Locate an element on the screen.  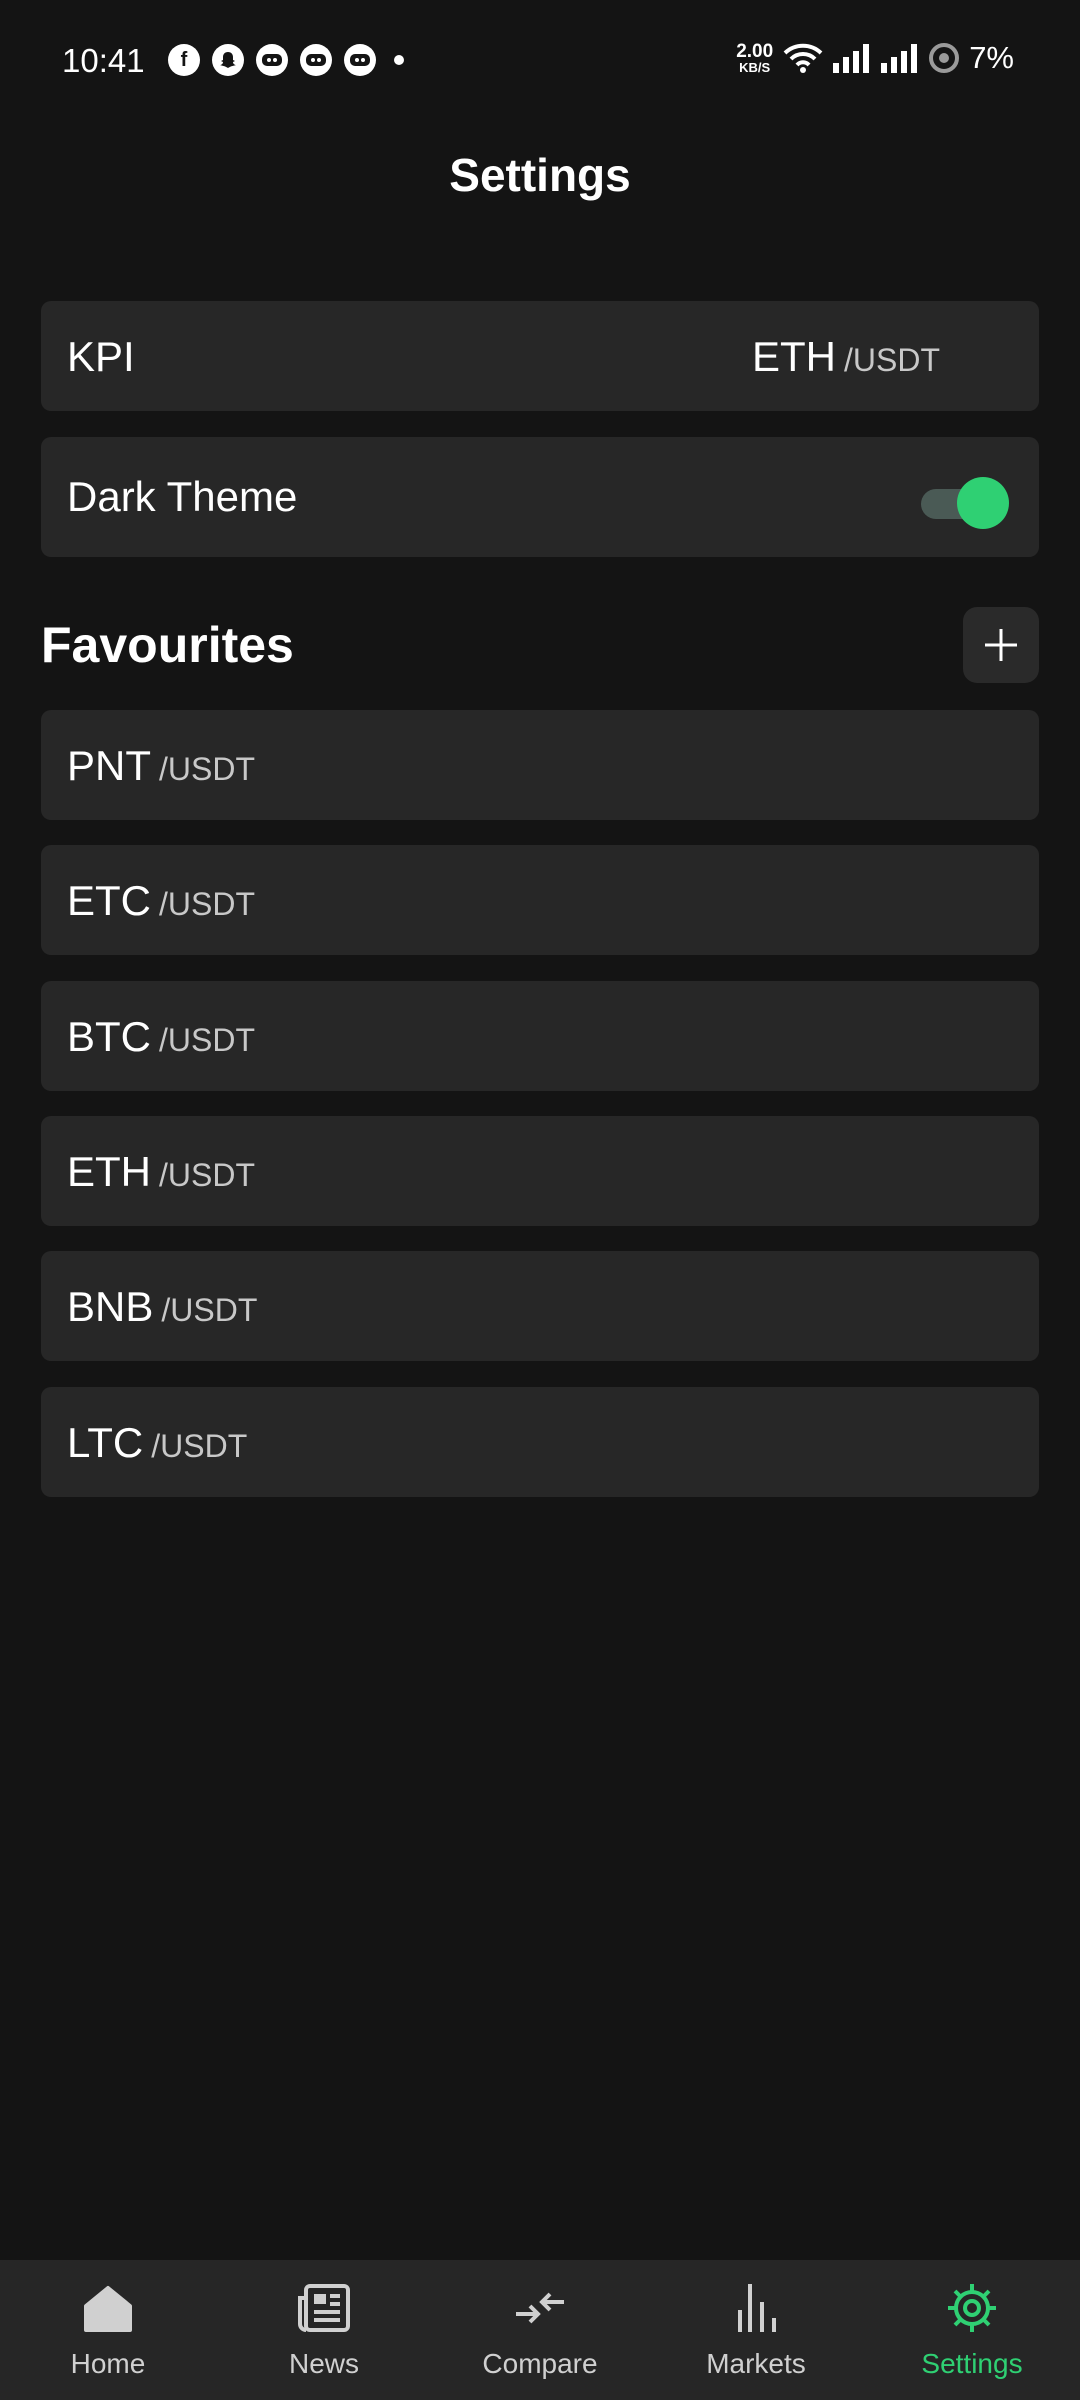
pair-label: LTC/USDT is located at coordinates (157, 1443).